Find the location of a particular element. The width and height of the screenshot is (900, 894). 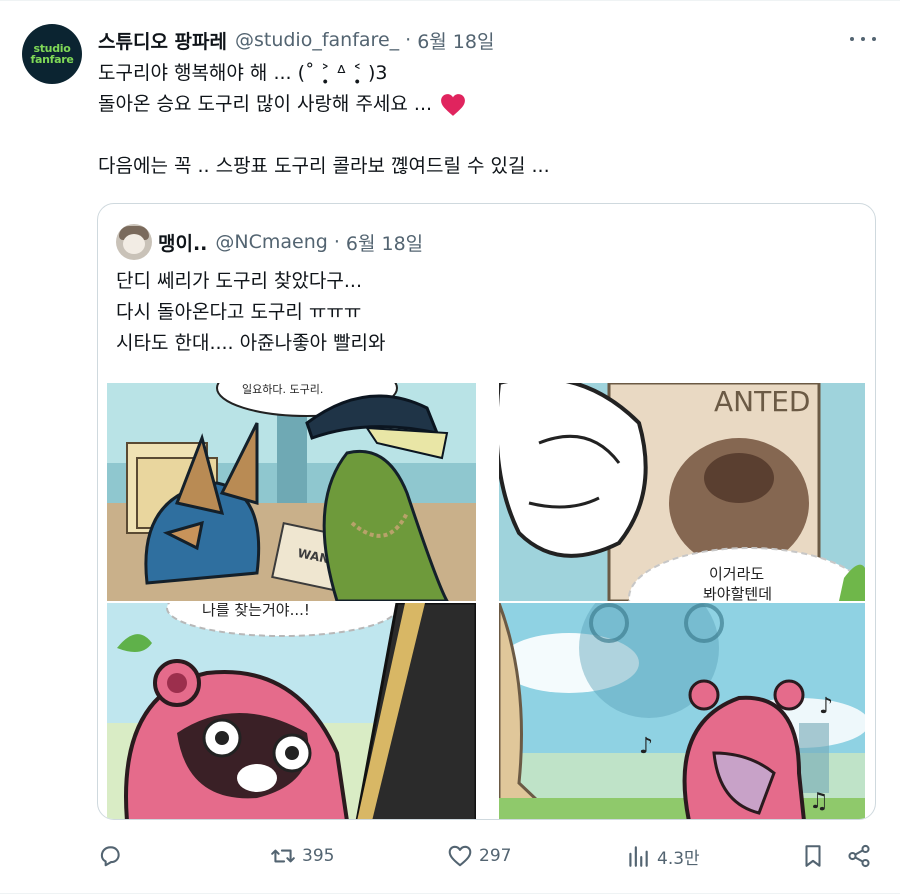

views-button: 4.3만 is located at coordinates (662, 856).